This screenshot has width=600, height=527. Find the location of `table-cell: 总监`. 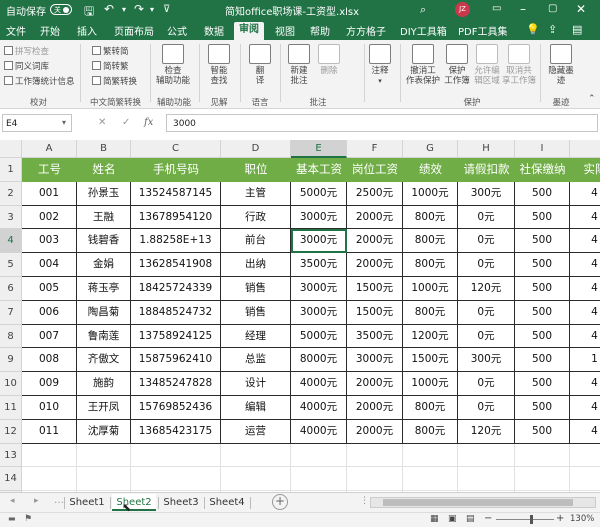

table-cell: 总监 is located at coordinates (256, 360).